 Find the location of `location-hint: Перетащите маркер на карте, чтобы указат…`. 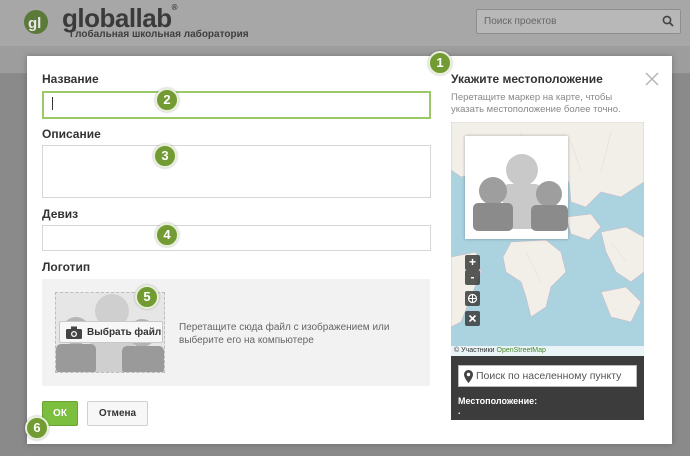

location-hint: Перетащите маркер на карте, чтобы указат… is located at coordinates (536, 103).